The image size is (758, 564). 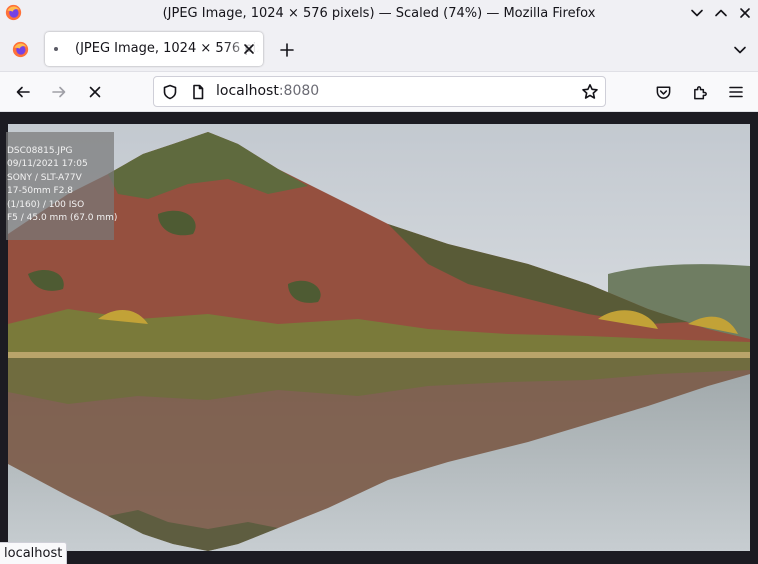 I want to click on app-menu-button, so click(x=736, y=92).